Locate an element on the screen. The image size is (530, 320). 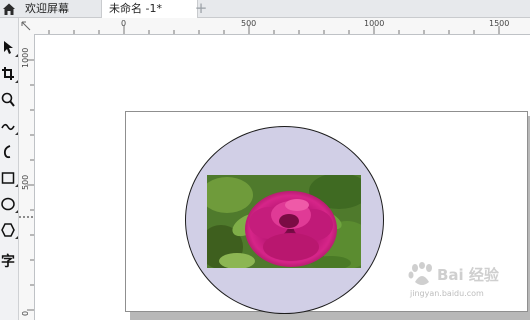
hruler-label-1000: 1000 is located at coordinates (374, 23).